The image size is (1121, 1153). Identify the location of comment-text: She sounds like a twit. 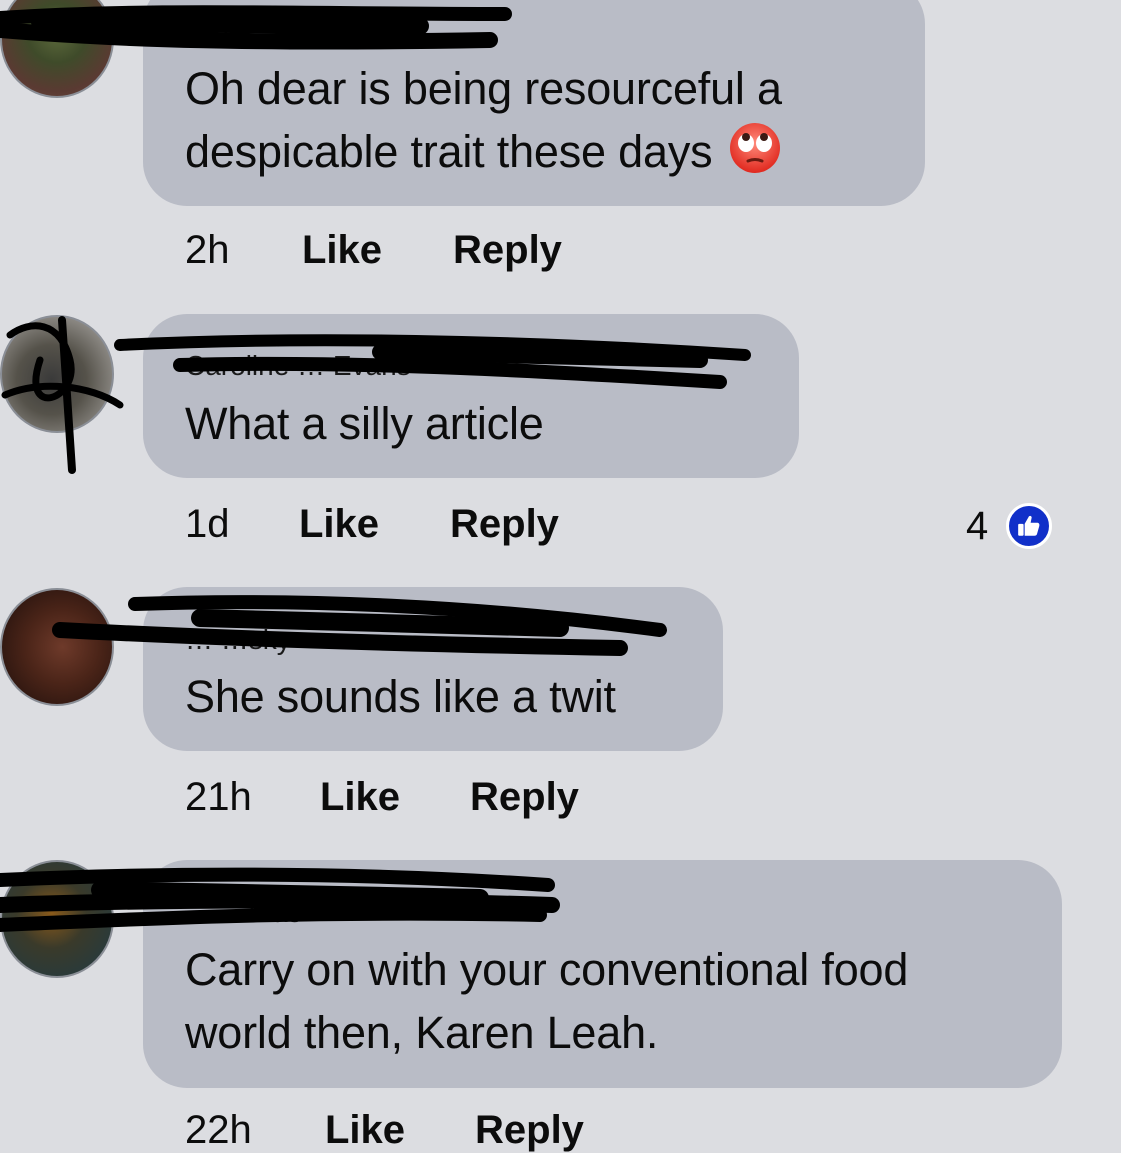
(400, 696).